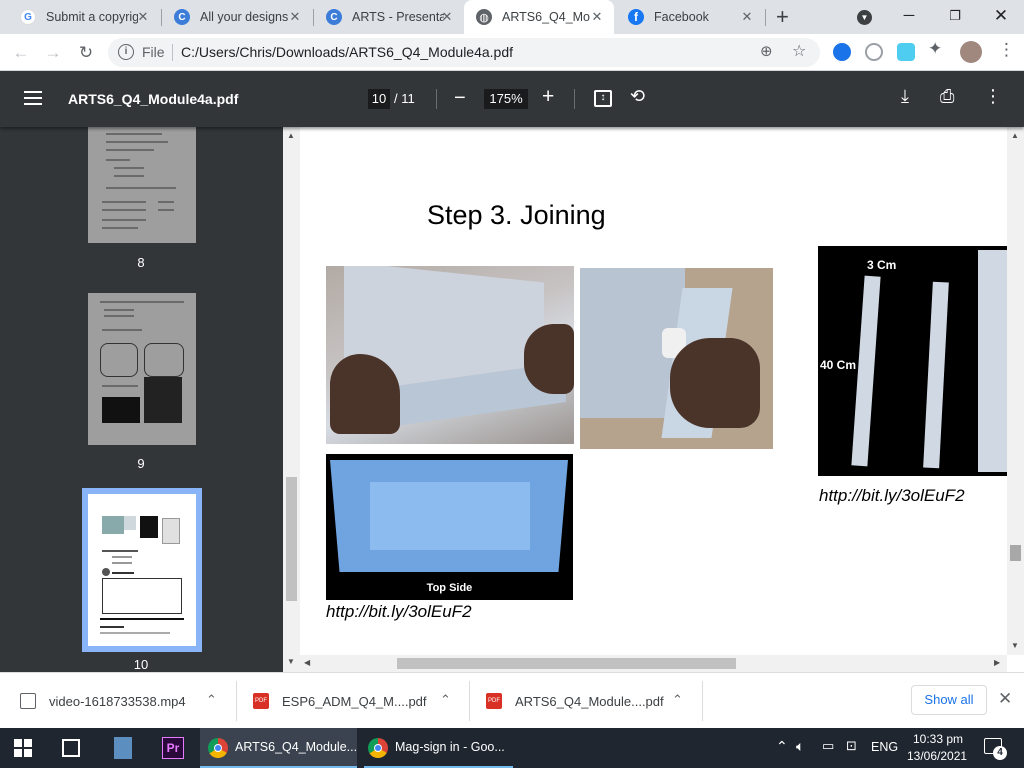 The image size is (1024, 768). I want to click on link-right: http://bit.ly/3olEuF2, so click(892, 496).